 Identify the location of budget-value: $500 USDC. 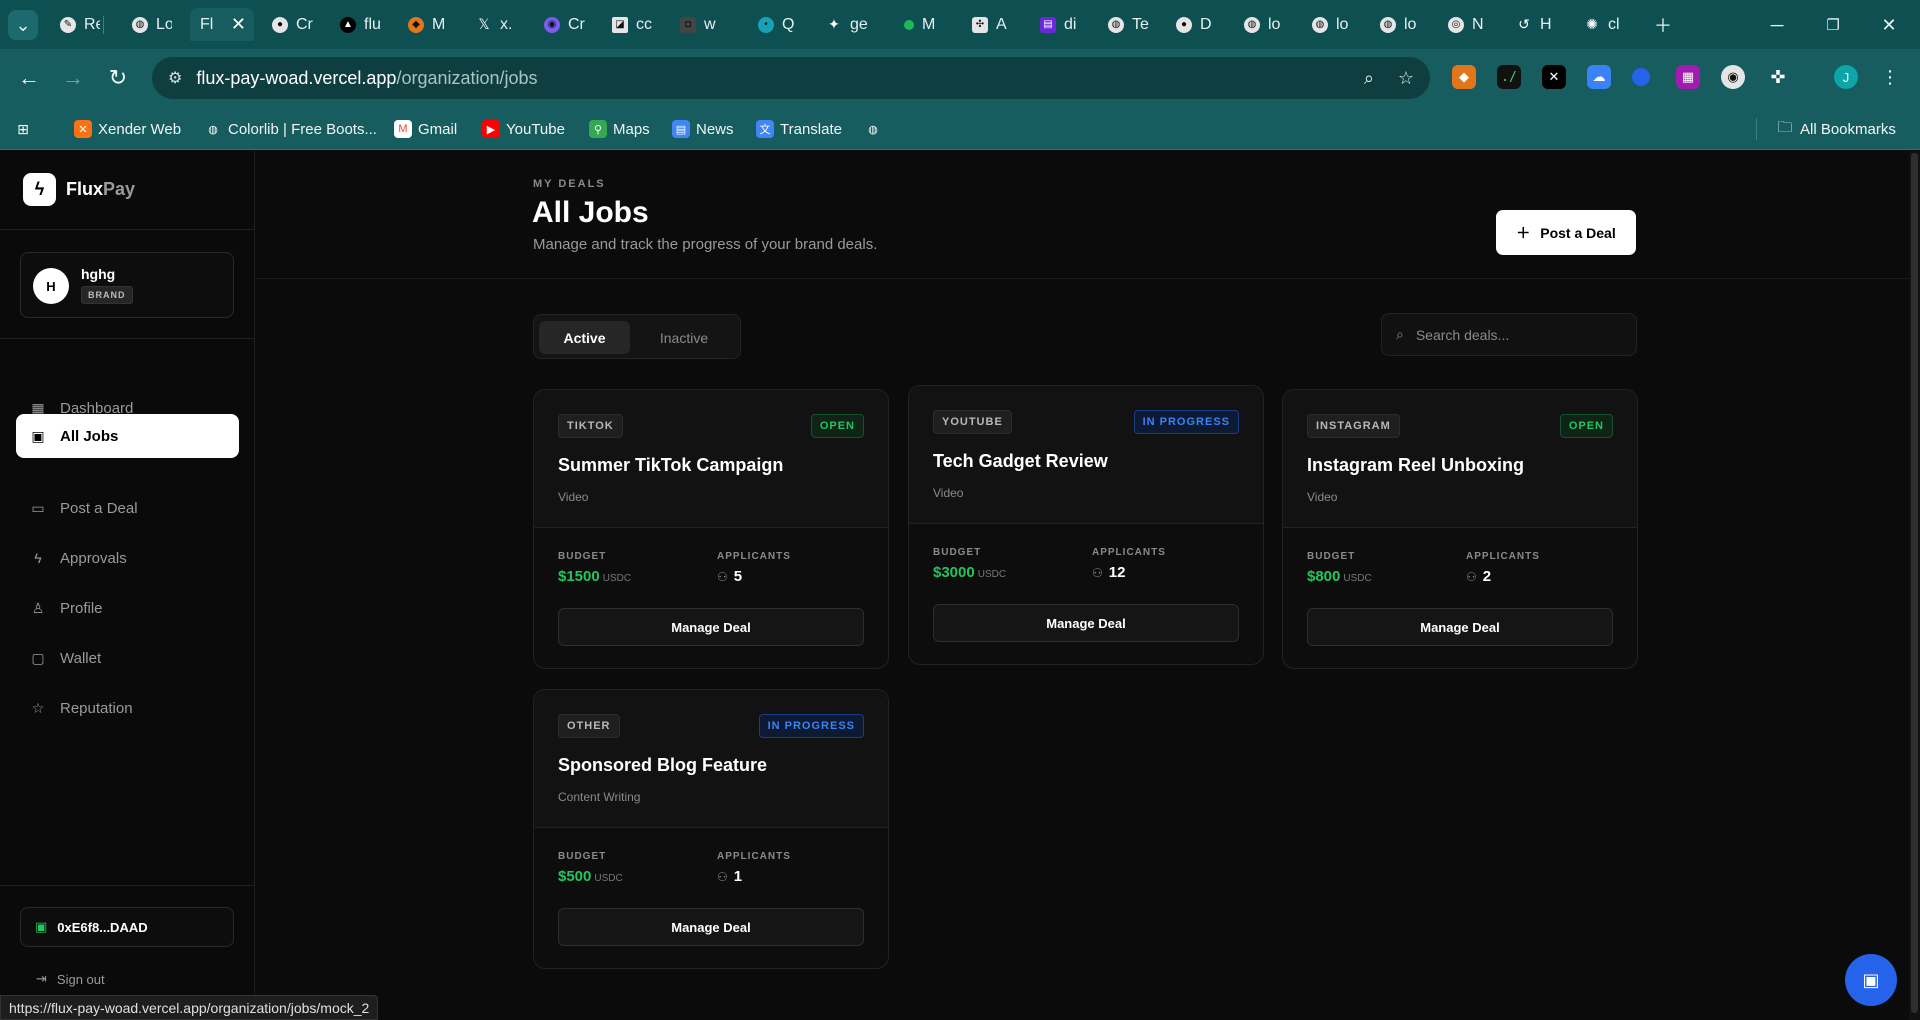
(590, 876).